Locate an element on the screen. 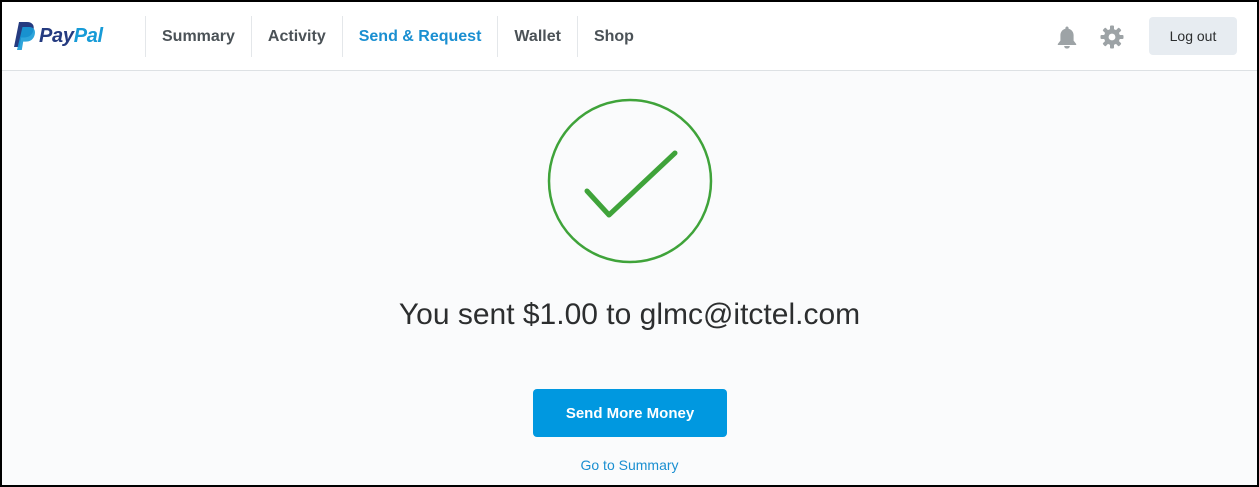 This screenshot has height=487, width=1259. tab-send-request: Send & Request is located at coordinates (419, 36).